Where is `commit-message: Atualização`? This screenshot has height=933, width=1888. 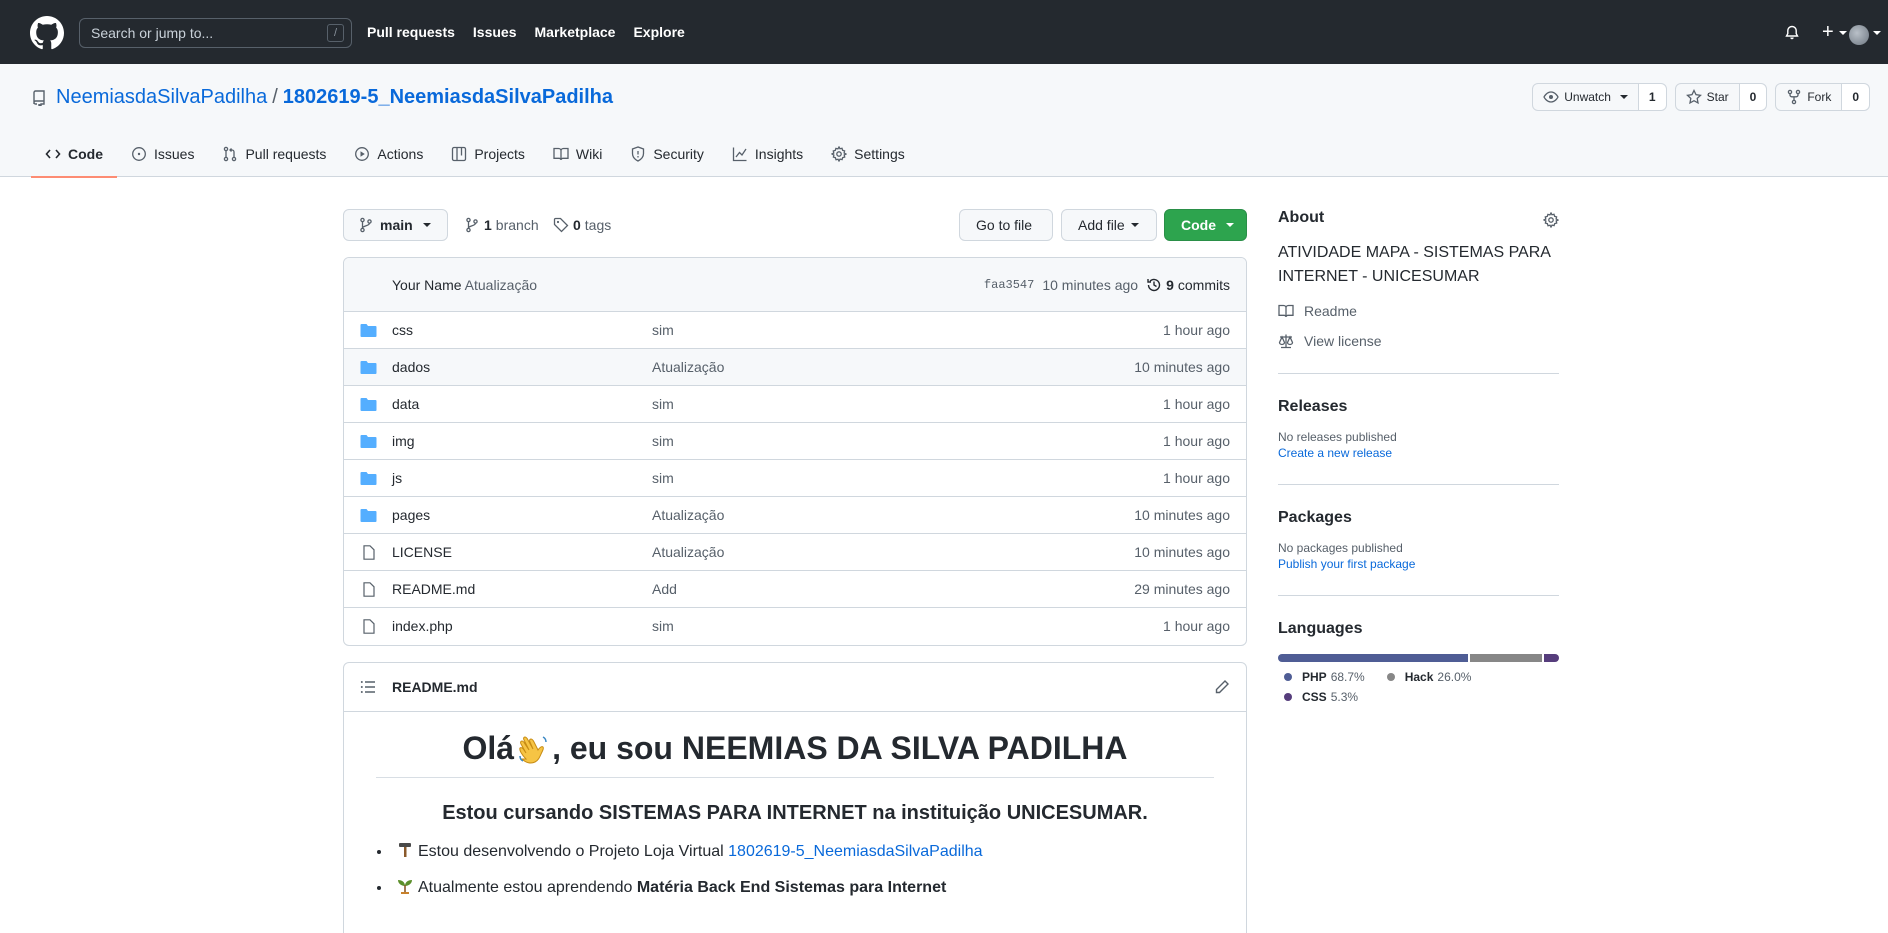 commit-message: Atualização is located at coordinates (501, 285).